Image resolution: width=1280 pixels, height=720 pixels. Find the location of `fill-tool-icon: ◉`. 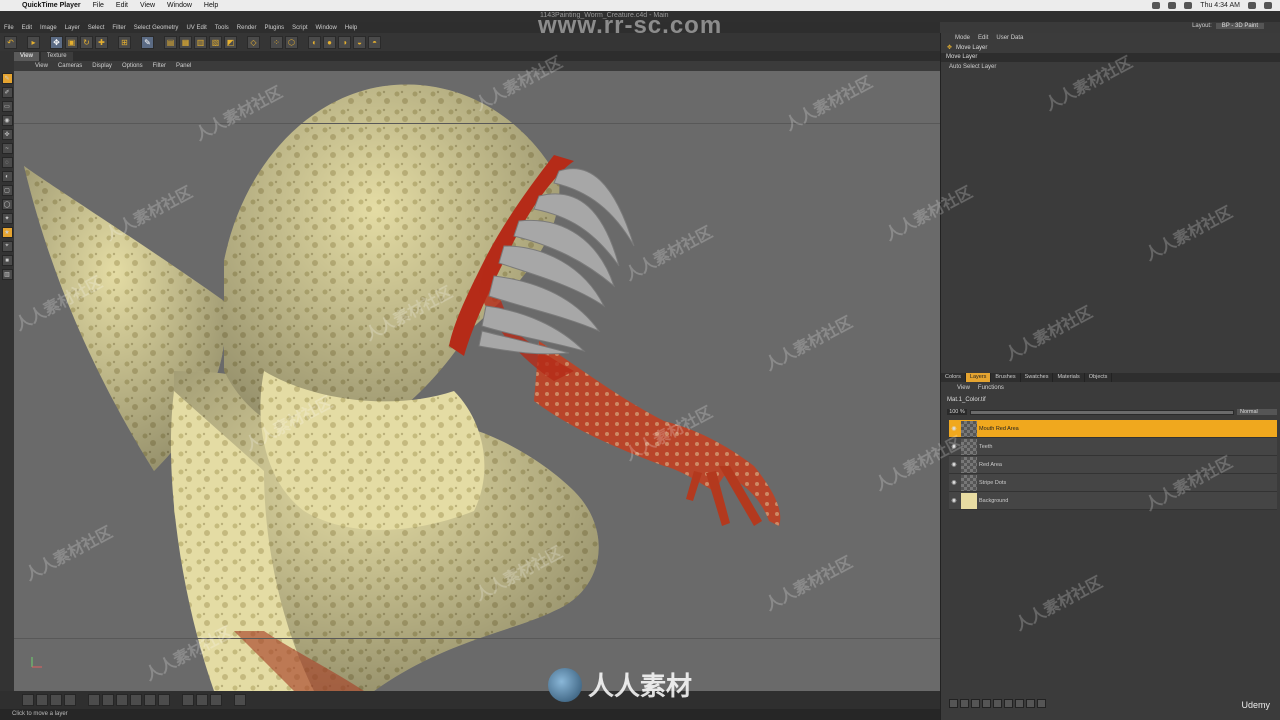

fill-tool-icon: ◉ is located at coordinates (7, 120).